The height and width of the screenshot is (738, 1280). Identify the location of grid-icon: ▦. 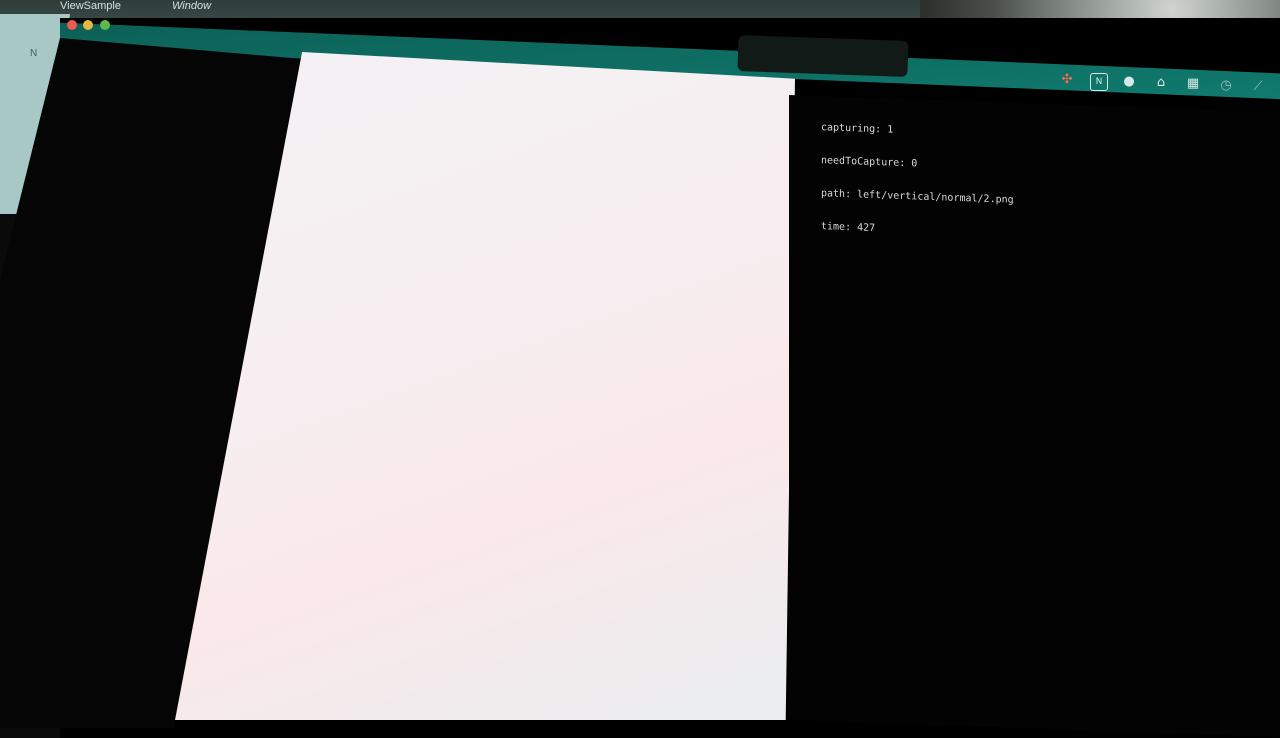
(1193, 84).